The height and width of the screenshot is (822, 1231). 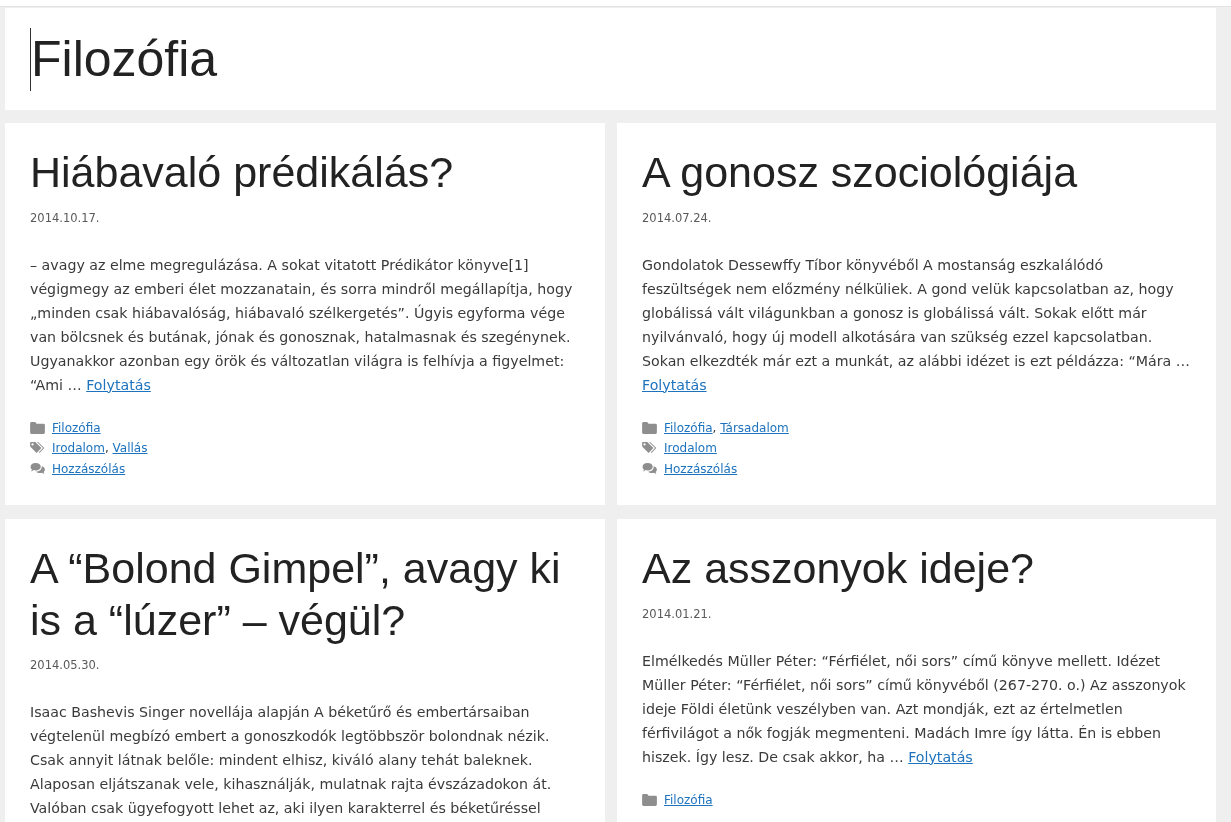 What do you see at coordinates (916, 325) in the screenshot?
I see `post-excerpt: Gondolatok Dessewffy Tíbor könyvéből A mostanság eszkalálódó feszültségek nem előzmény nélküliek. A gond velük kapcsolatban az, hogy globálissá vált világunkban a gonosz is globálissá vált. Sokak előtt már nyilvánvaló, hogy új modell alkotására van szükség ezzel kapcsolatban. Sokan elkezdték már ezt a munkát, az alábbi idézet is ezt példázza: “Mára … Folytatás` at bounding box center [916, 325].